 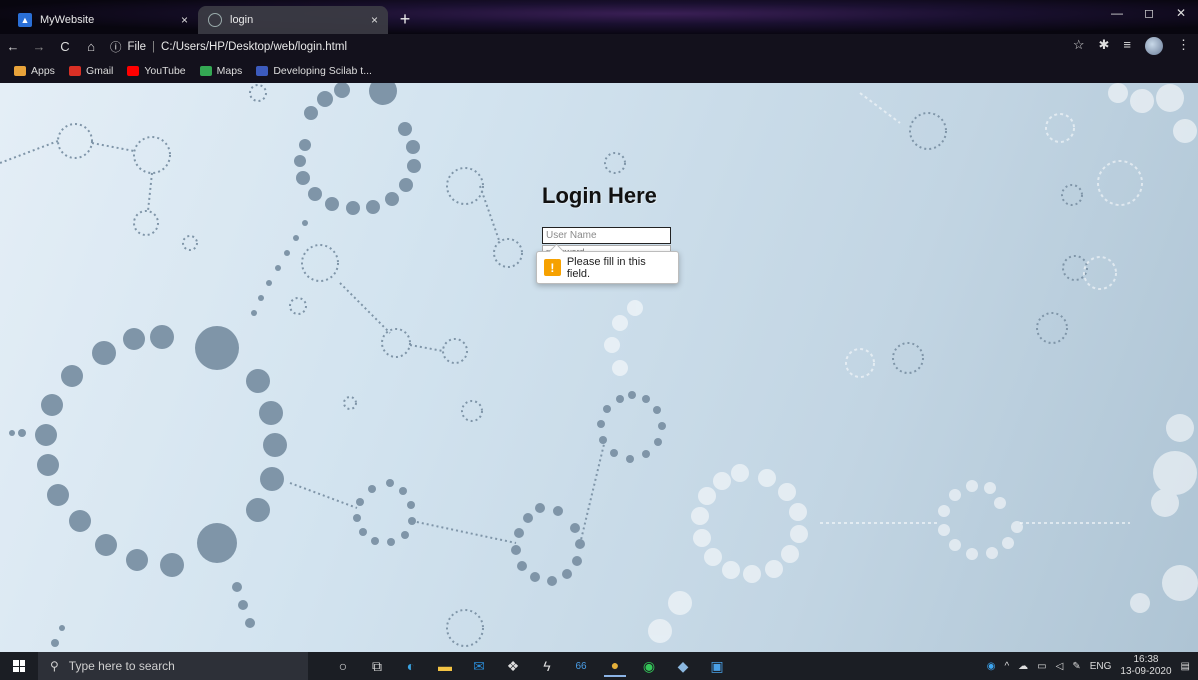 What do you see at coordinates (479, 666) in the screenshot?
I see `mail-icon: ✉` at bounding box center [479, 666].